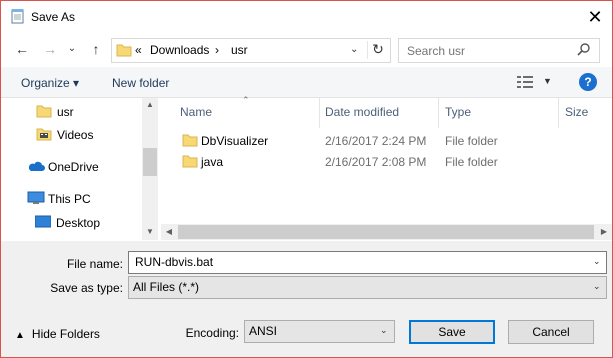 This screenshot has width=613, height=358. Describe the element at coordinates (75, 135) in the screenshot. I see `sidebar-item-label: Videos` at that location.